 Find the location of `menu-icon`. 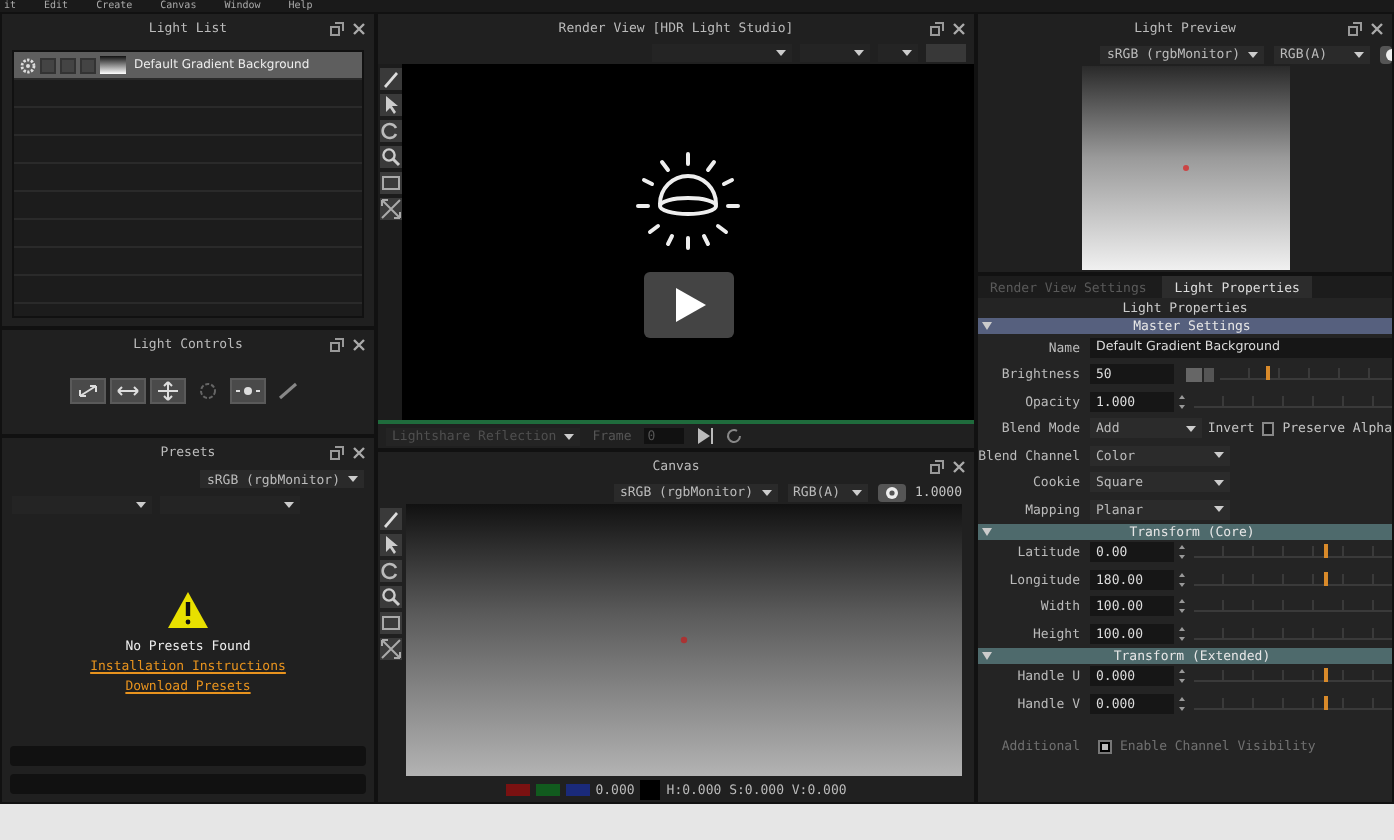

menu-icon is located at coordinates (1200, 374).